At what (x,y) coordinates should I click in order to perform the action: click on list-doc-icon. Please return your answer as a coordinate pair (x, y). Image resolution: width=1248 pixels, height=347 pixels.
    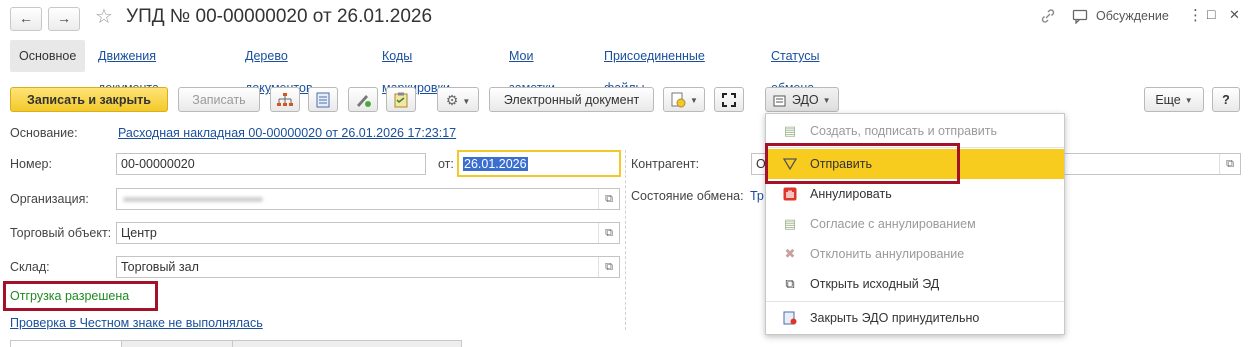
    Looking at the image, I should click on (323, 100).